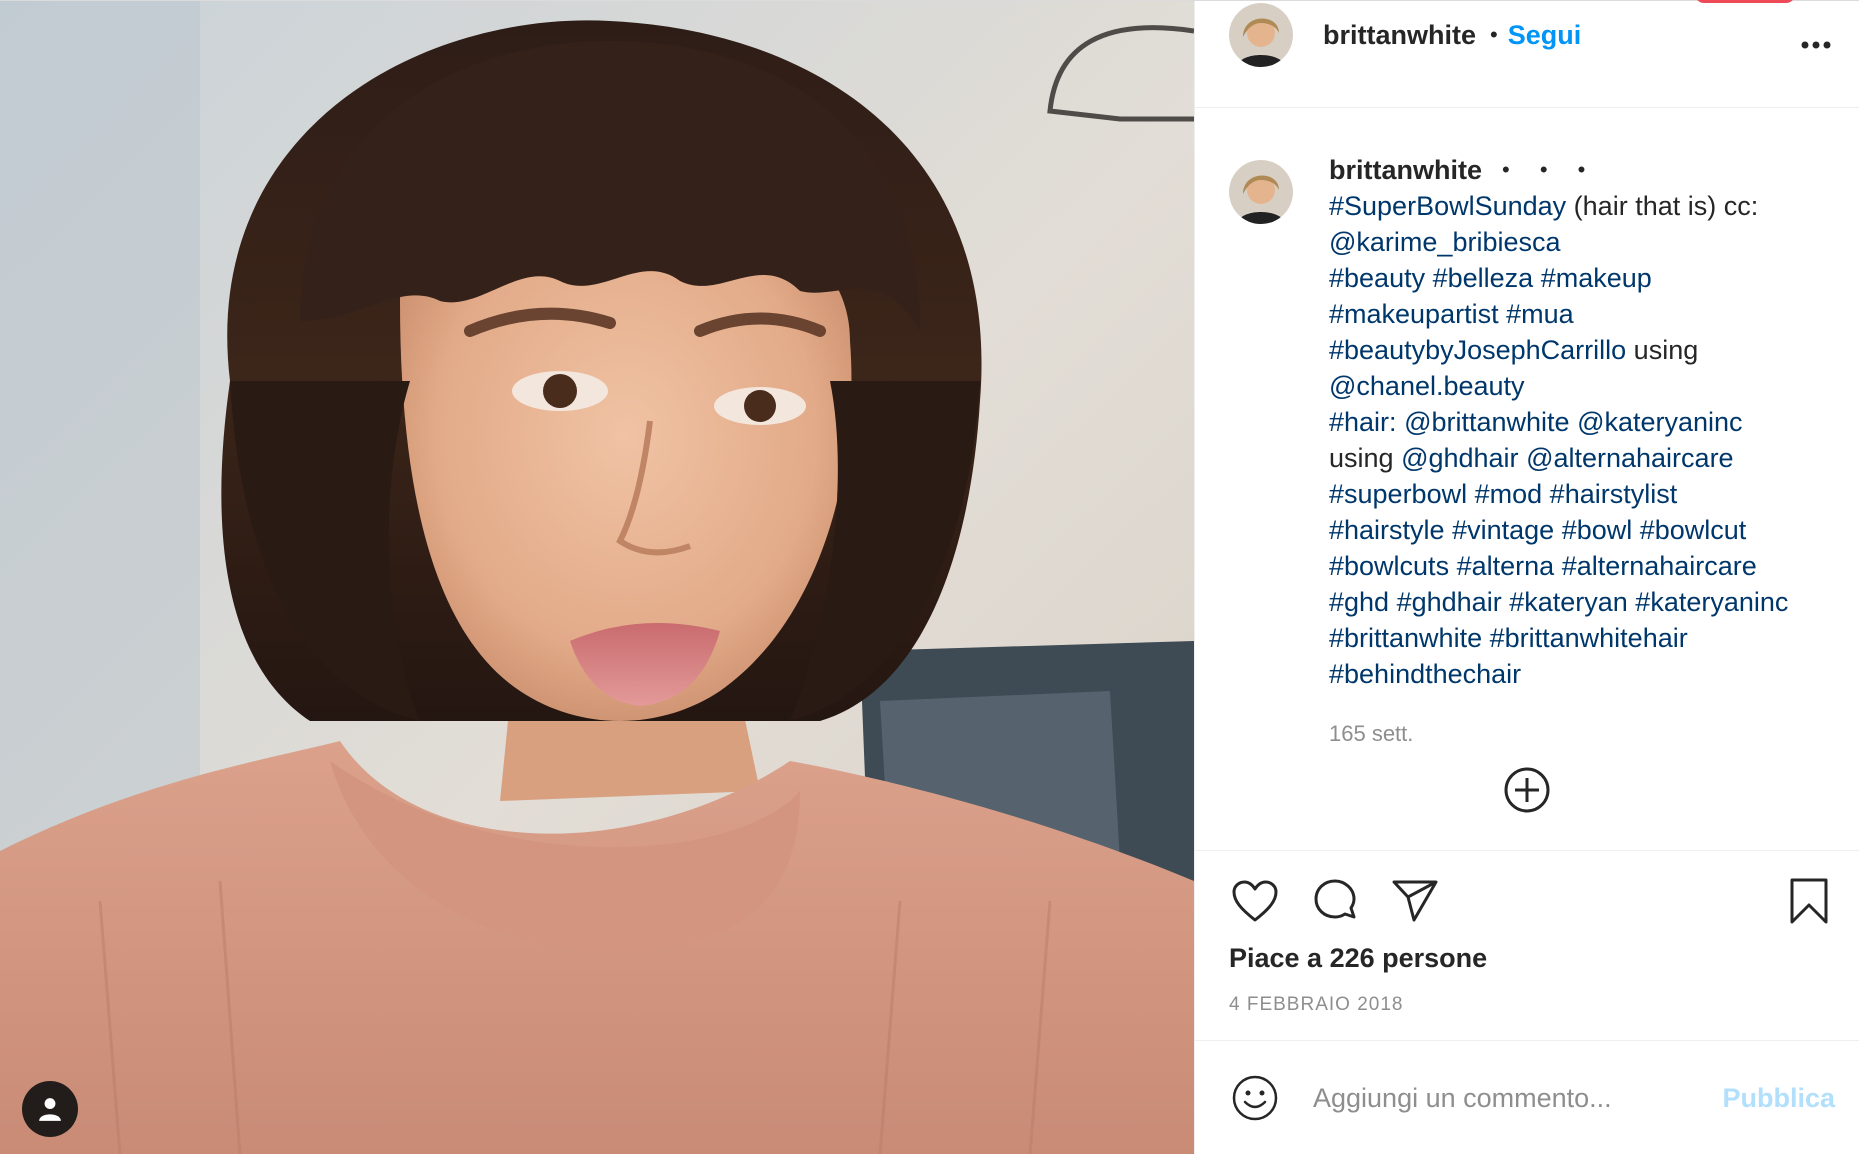 This screenshot has height=1154, width=1859. What do you see at coordinates (1389, 566) in the screenshot?
I see `caption-link: #bowlcuts` at bounding box center [1389, 566].